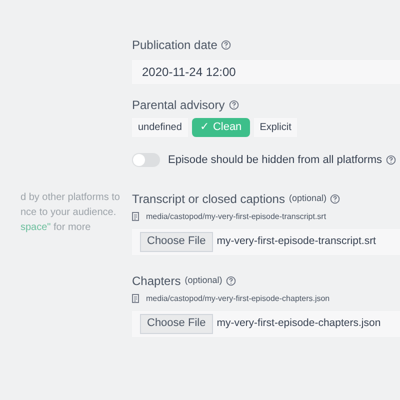  I want to click on toggle-label: Episode should be hidden from all platforms, so click(275, 160).